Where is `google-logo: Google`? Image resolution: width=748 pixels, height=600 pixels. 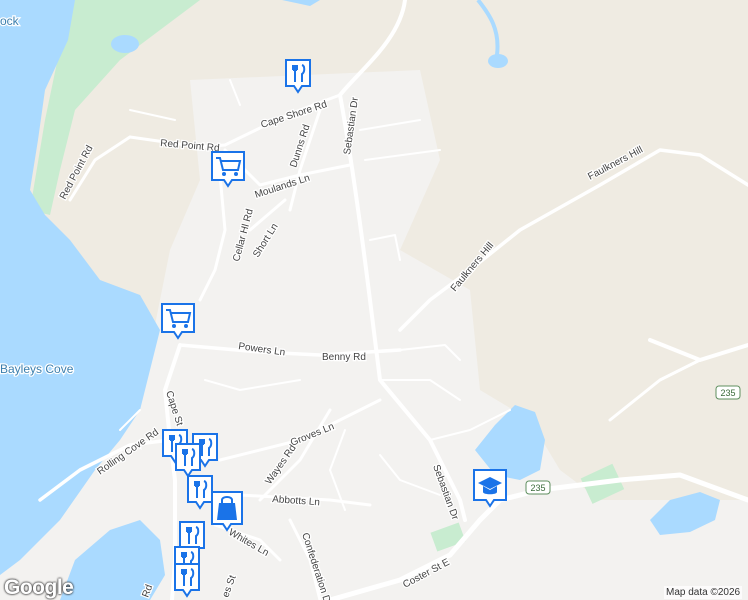
google-logo: Google is located at coordinates (39, 587).